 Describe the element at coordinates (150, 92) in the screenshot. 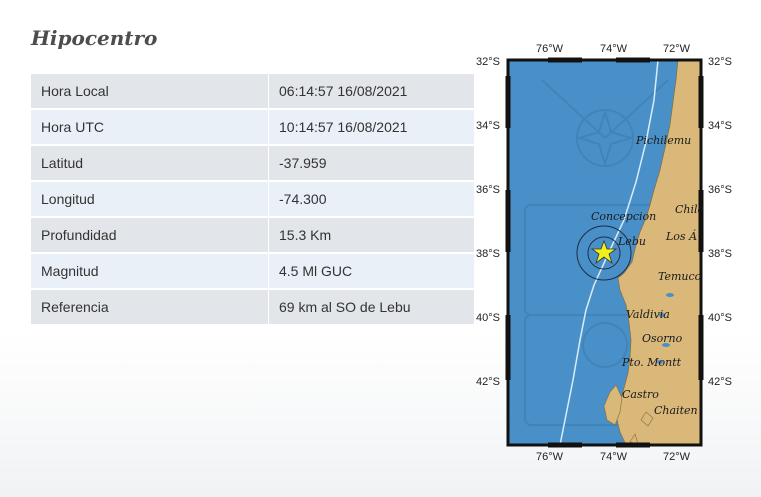

I see `row-label: Hora Local` at that location.